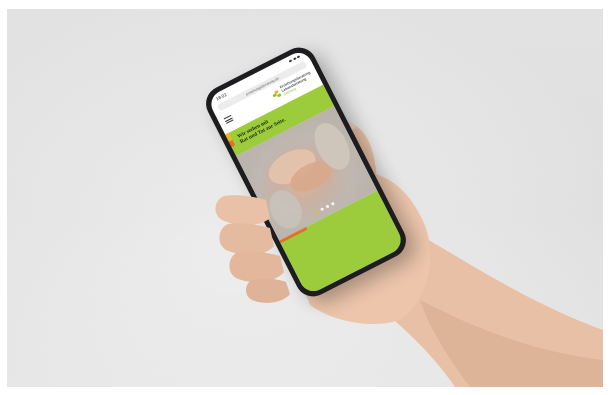 This screenshot has height=395, width=611. I want to click on finger-pinky, so click(268, 290).